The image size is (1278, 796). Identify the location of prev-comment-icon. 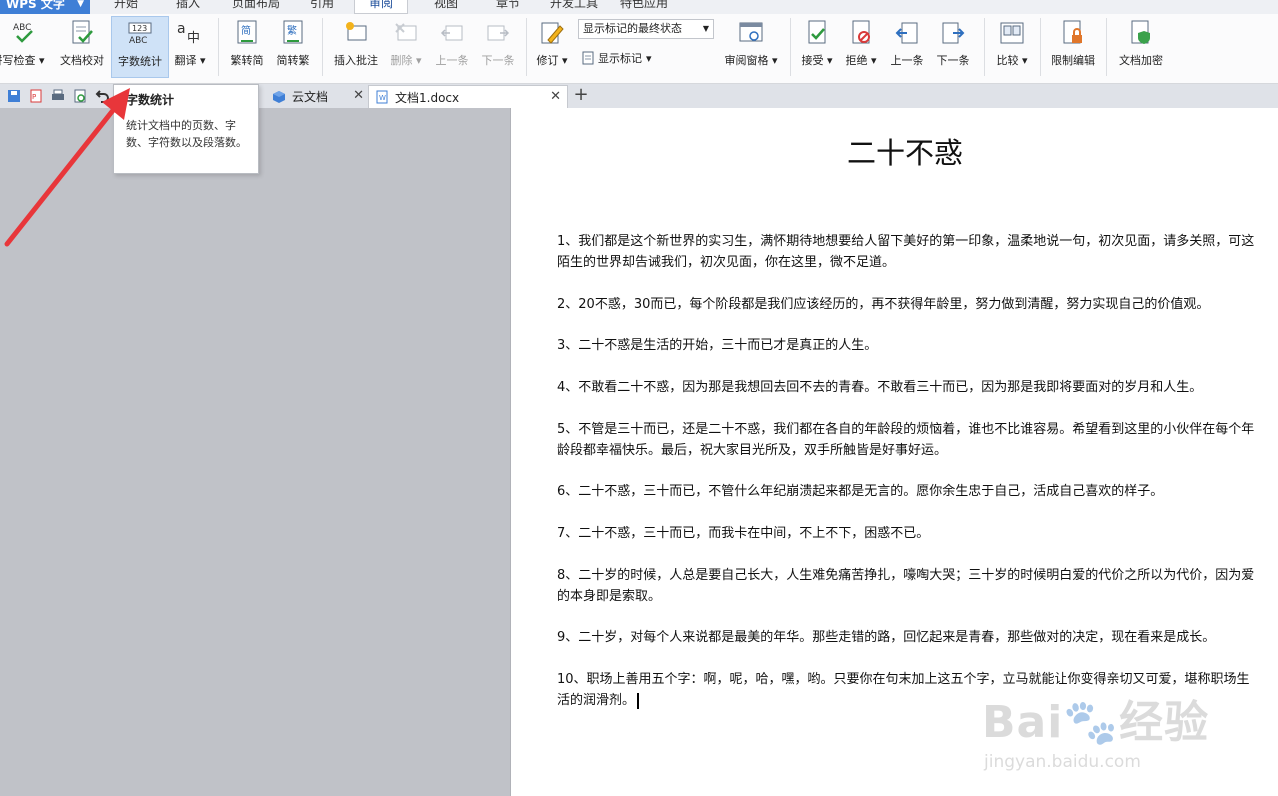
(452, 33).